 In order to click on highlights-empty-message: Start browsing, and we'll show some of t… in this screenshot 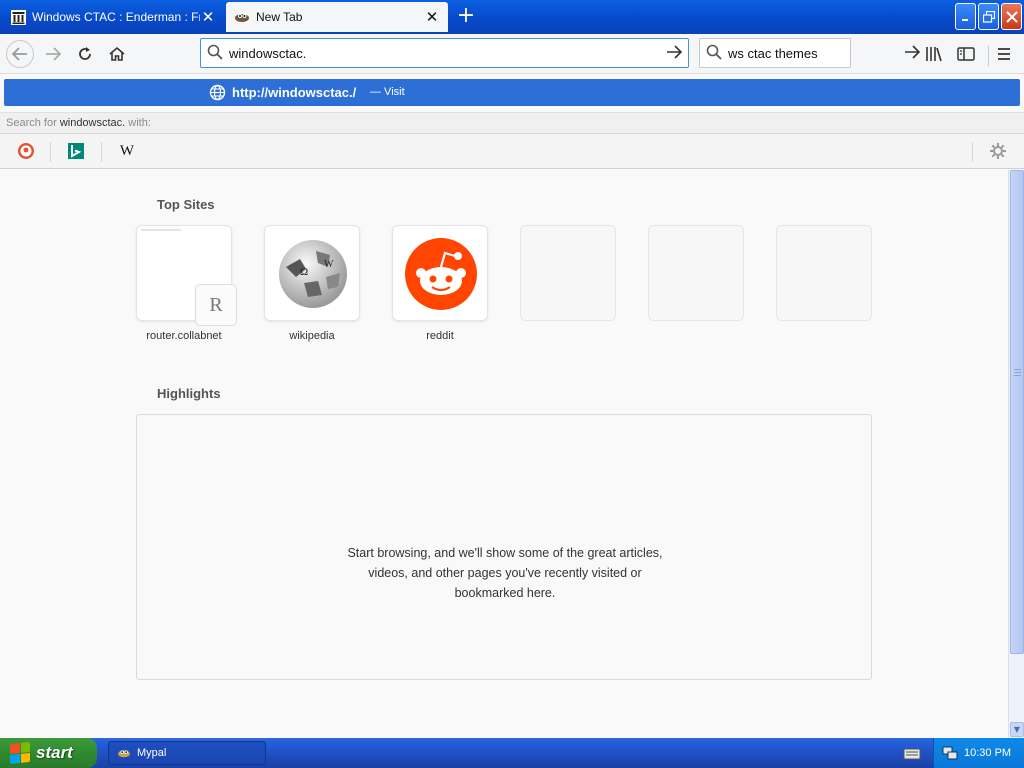, I will do `click(505, 573)`.